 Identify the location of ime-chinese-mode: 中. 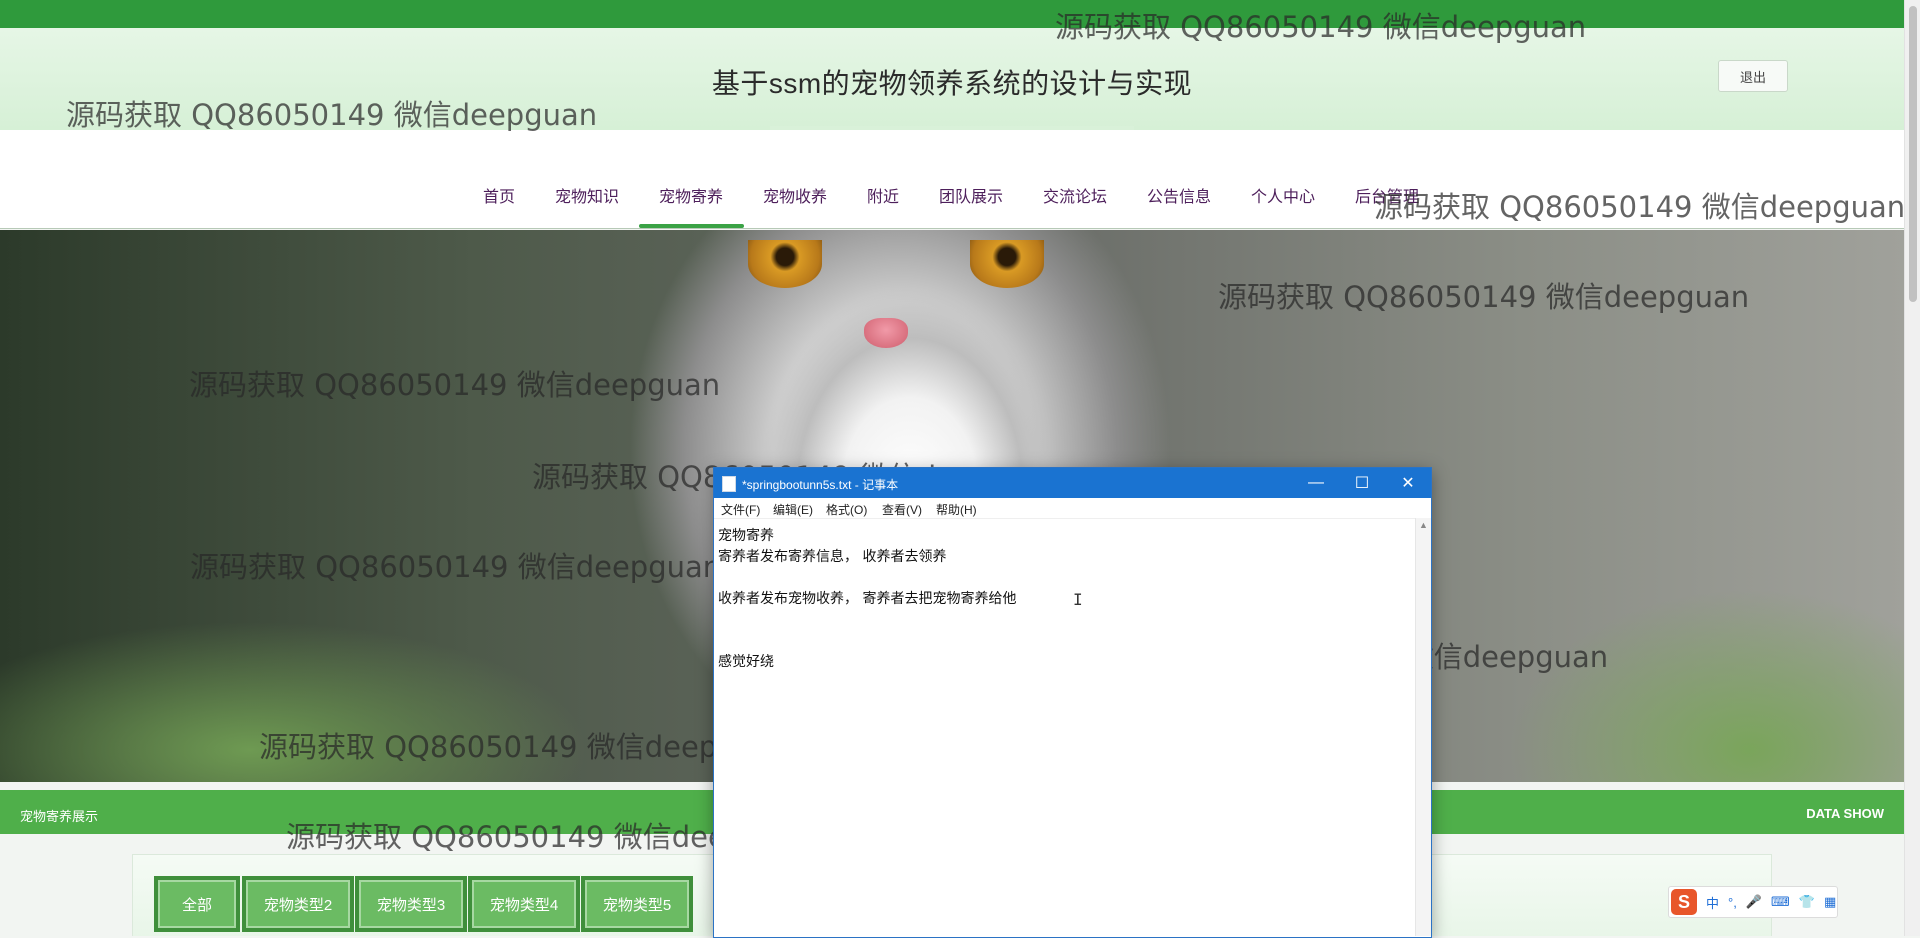
(1712, 902).